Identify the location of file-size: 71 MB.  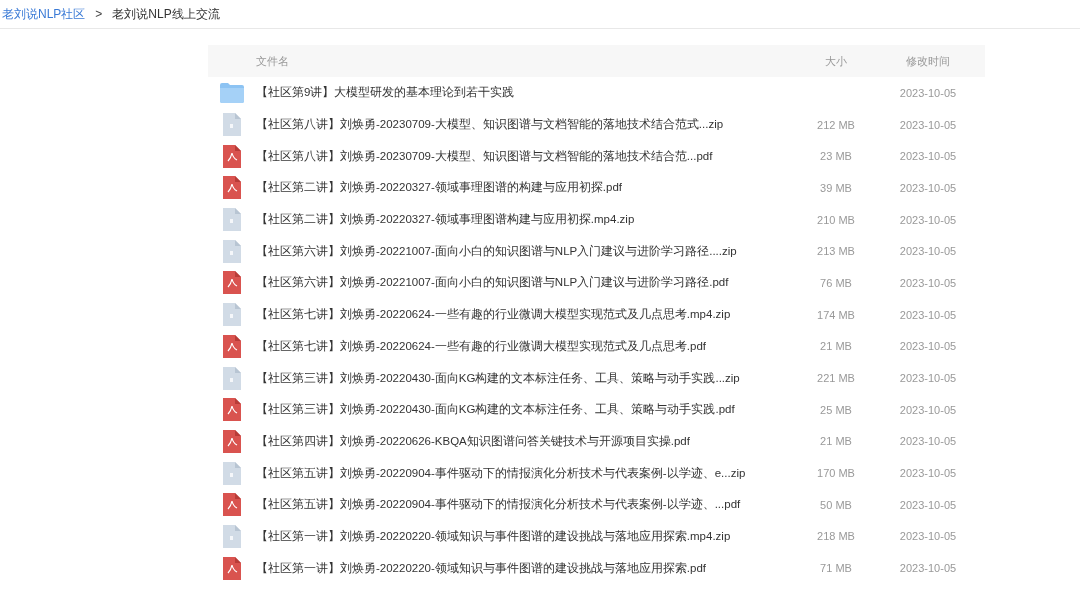
(836, 568).